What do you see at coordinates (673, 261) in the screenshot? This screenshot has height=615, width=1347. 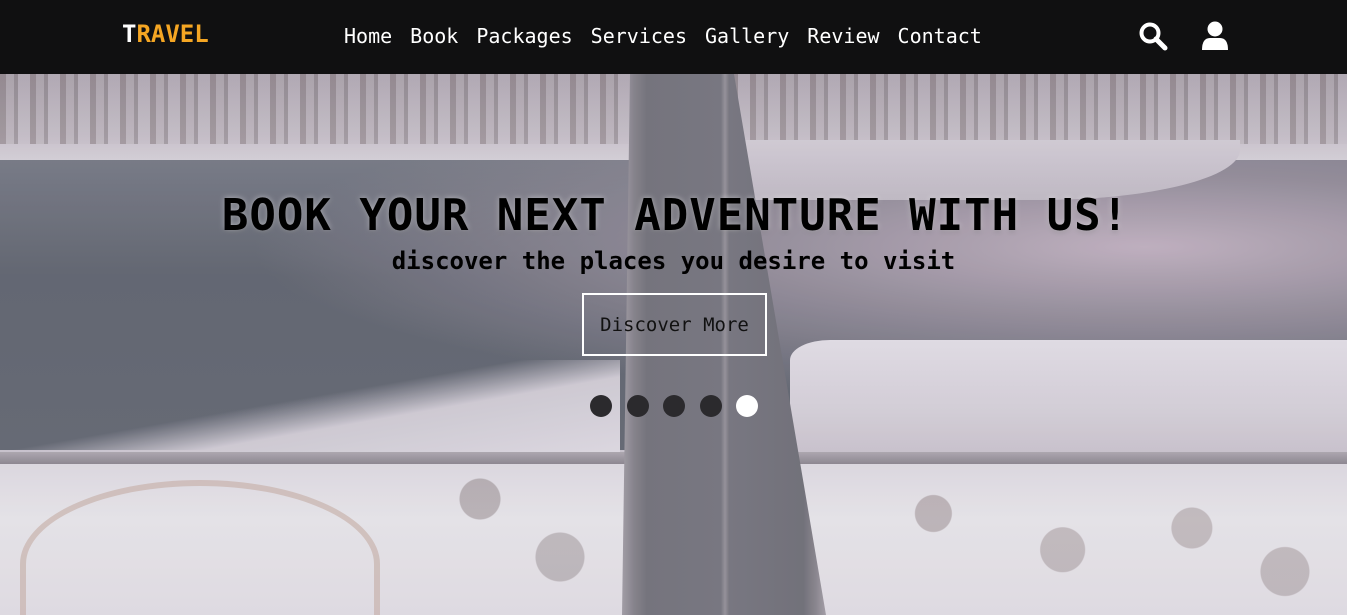 I see `hero-subline: discover the places you desire to visit` at bounding box center [673, 261].